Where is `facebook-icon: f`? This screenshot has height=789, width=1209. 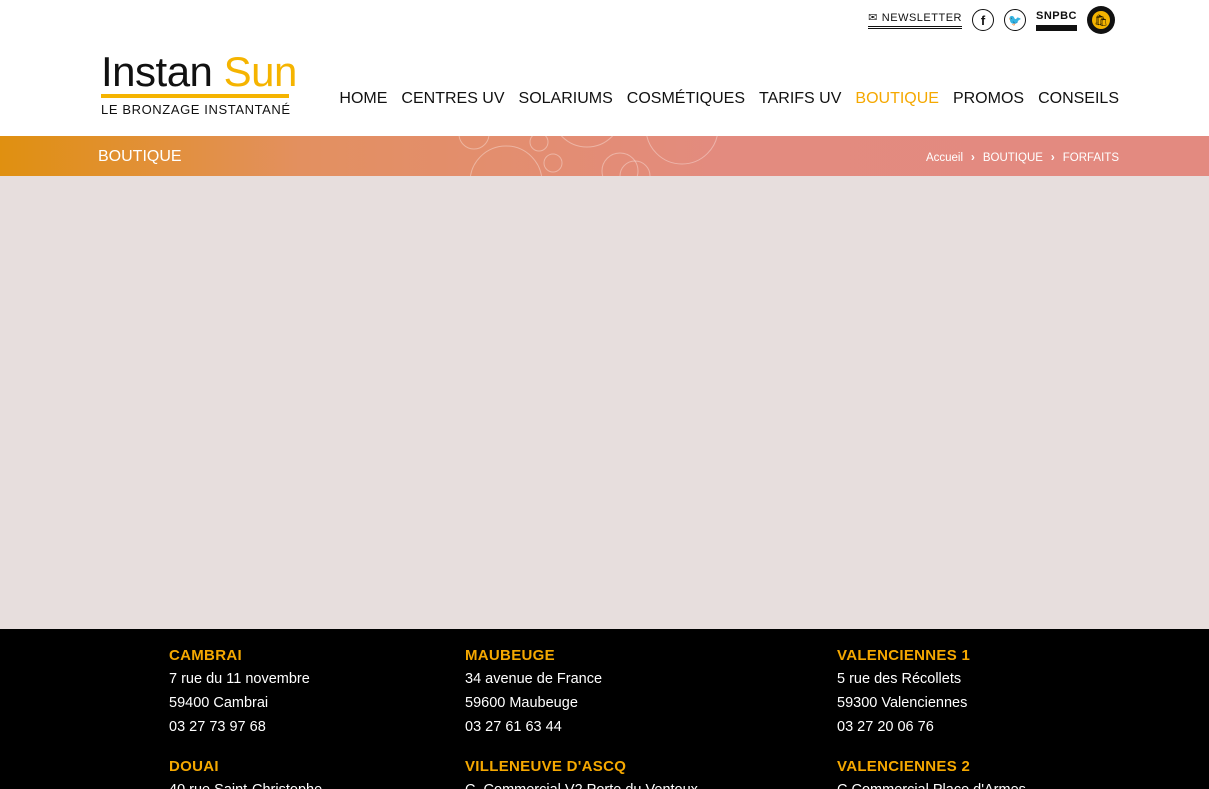
facebook-icon: f is located at coordinates (982, 20).